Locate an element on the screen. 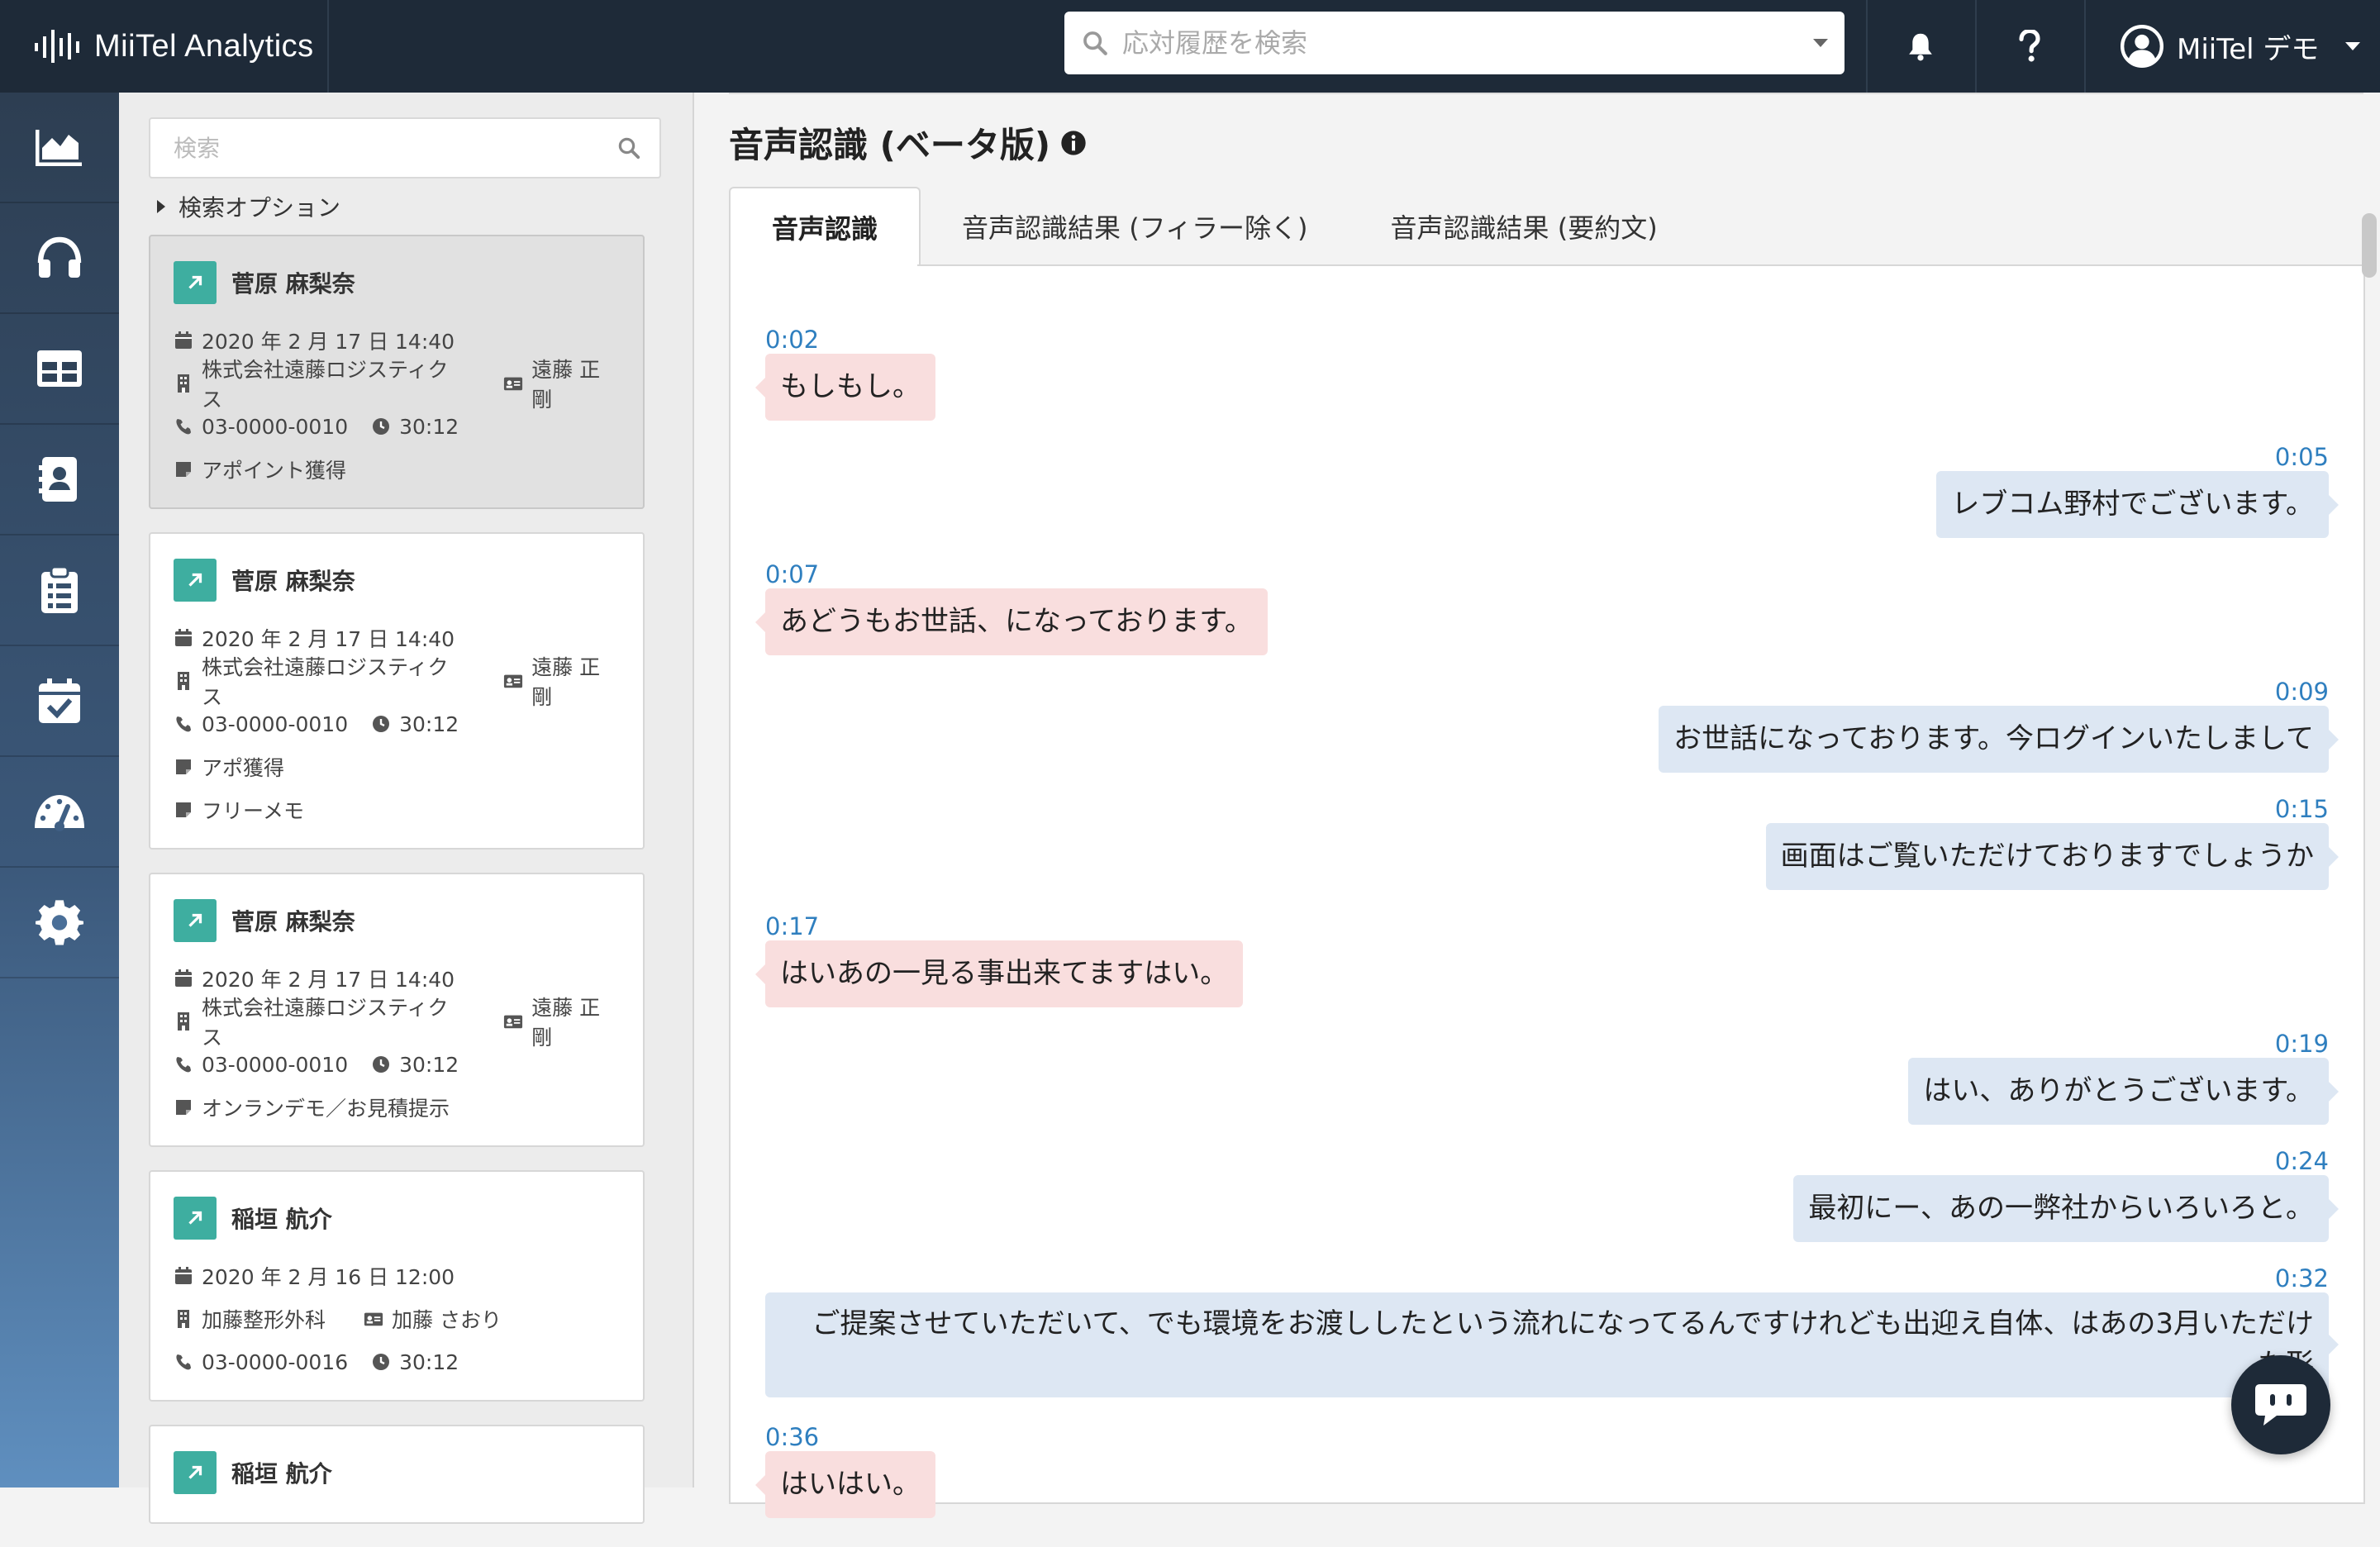  nav-dashboard is located at coordinates (59, 812).